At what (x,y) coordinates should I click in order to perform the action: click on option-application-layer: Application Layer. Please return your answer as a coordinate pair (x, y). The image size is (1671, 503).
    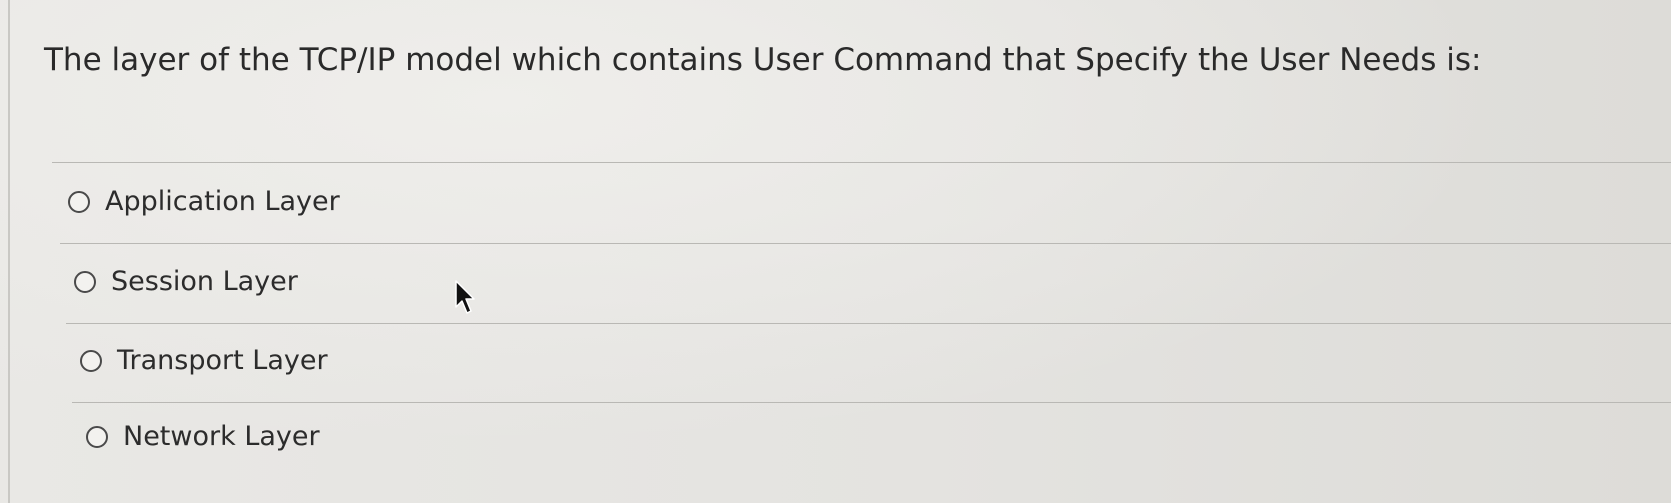
    Looking at the image, I should click on (204, 202).